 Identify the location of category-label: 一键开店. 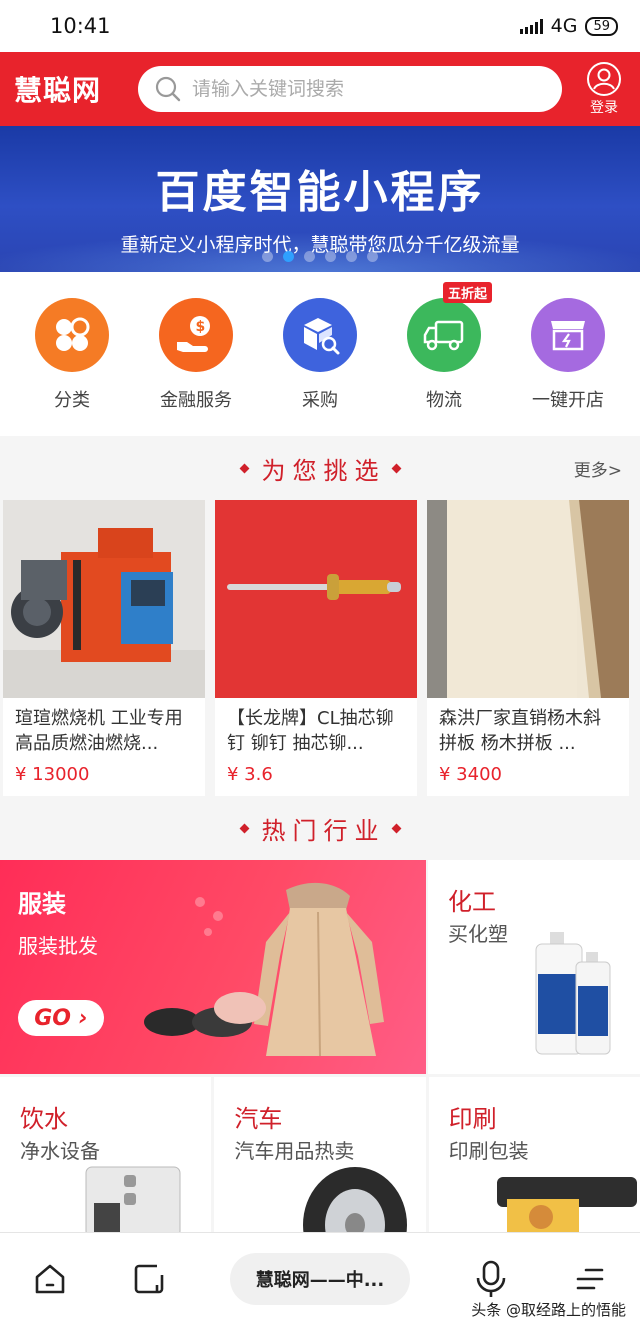
(568, 400).